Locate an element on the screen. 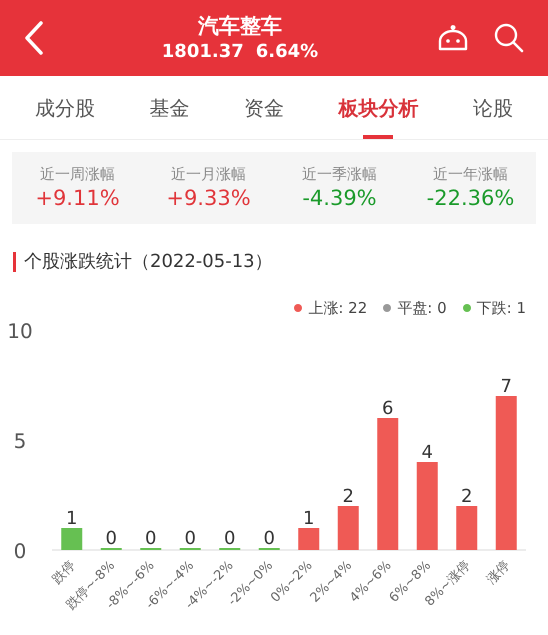 This screenshot has height=635, width=548. tab: 板块分析 is located at coordinates (378, 107).